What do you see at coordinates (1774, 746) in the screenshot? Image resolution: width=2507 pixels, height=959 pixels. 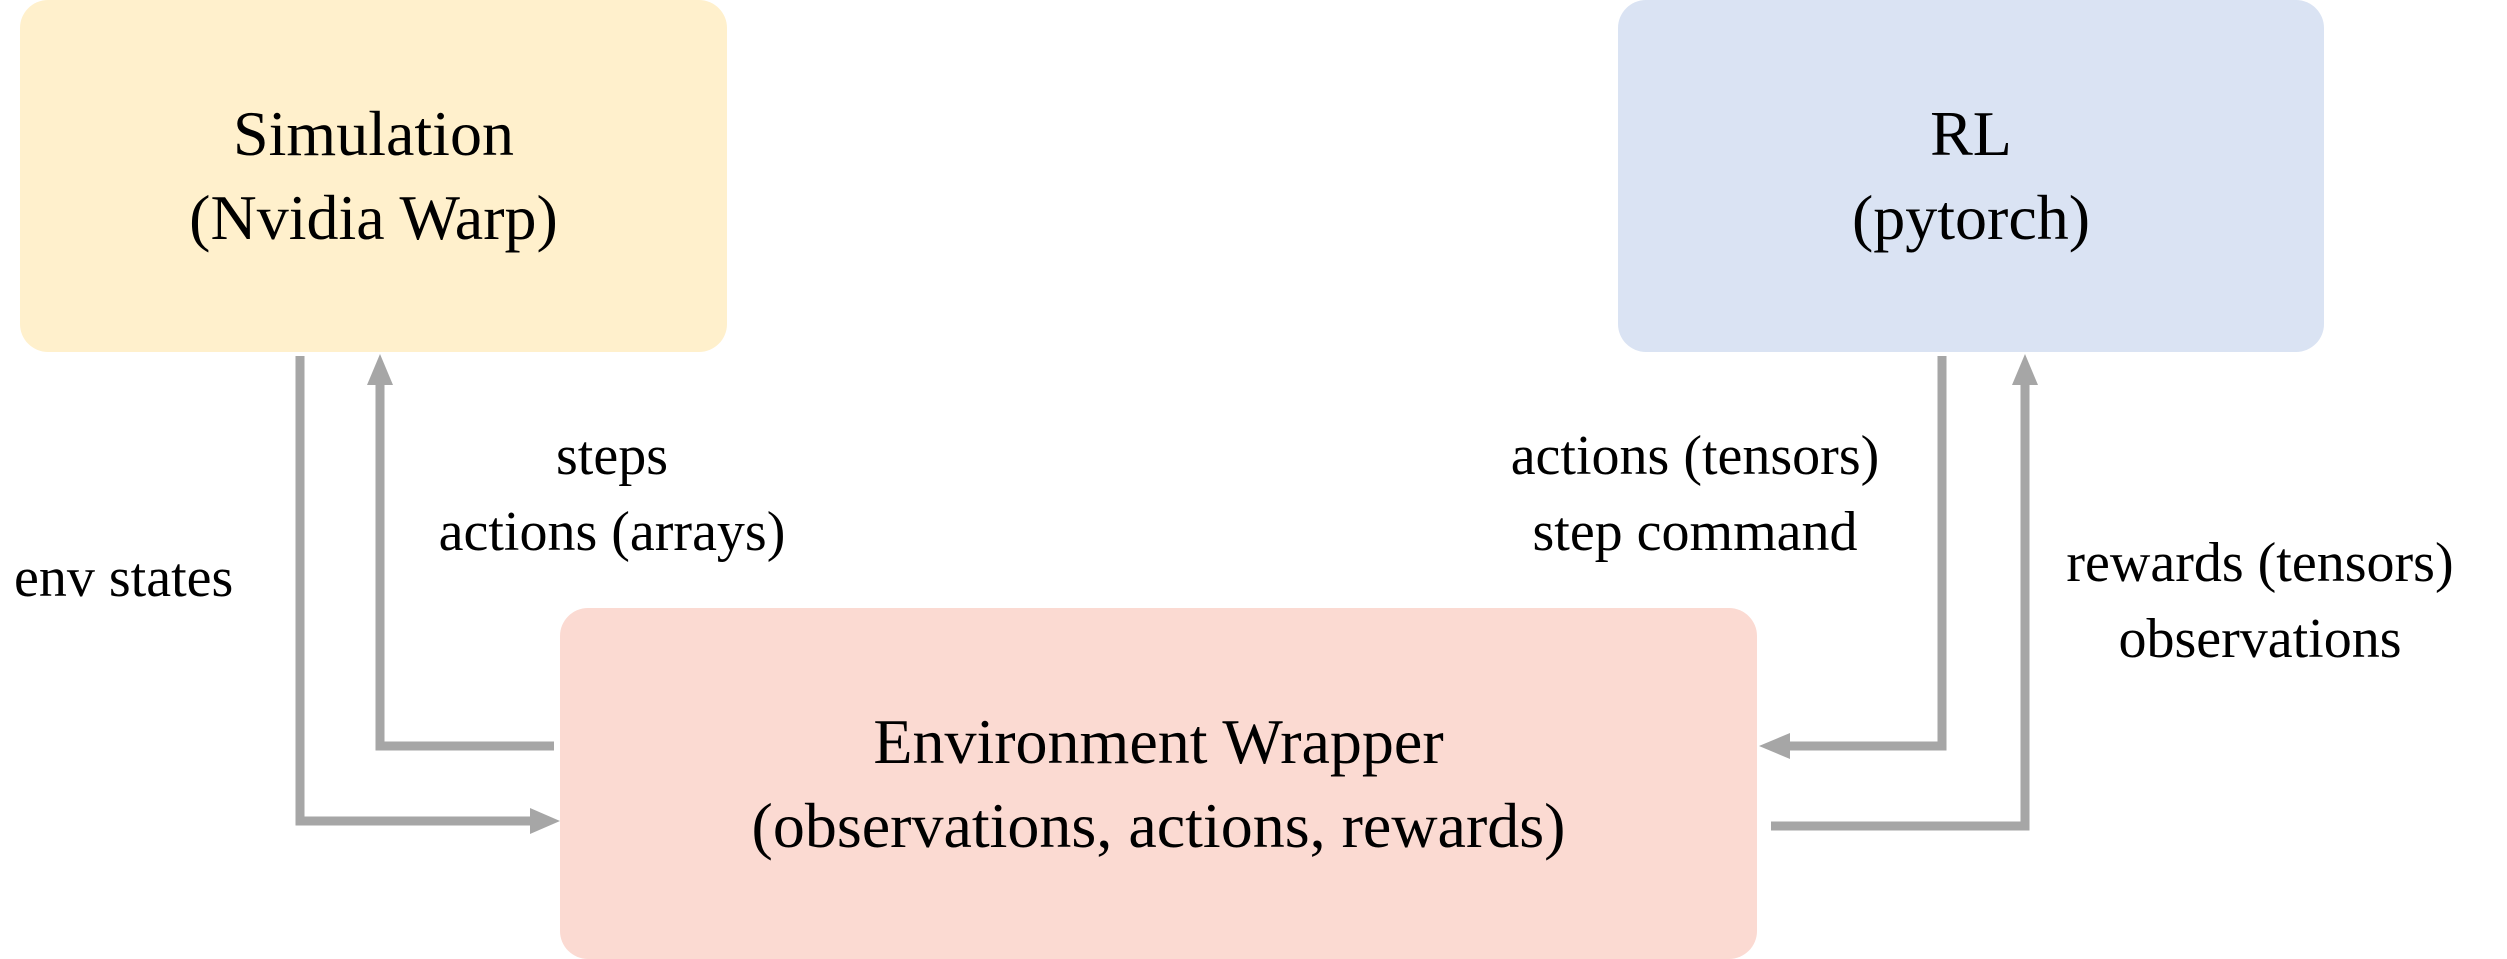 I see `arrowhead-rl-actions` at bounding box center [1774, 746].